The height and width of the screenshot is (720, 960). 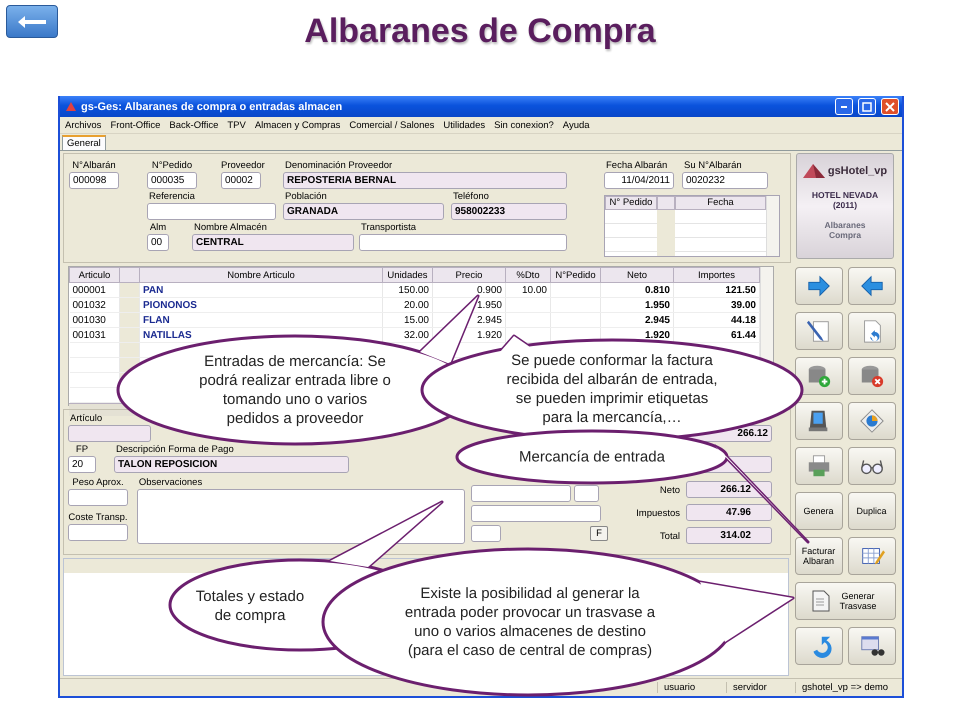 What do you see at coordinates (158, 242) in the screenshot?
I see `input-field: 00` at bounding box center [158, 242].